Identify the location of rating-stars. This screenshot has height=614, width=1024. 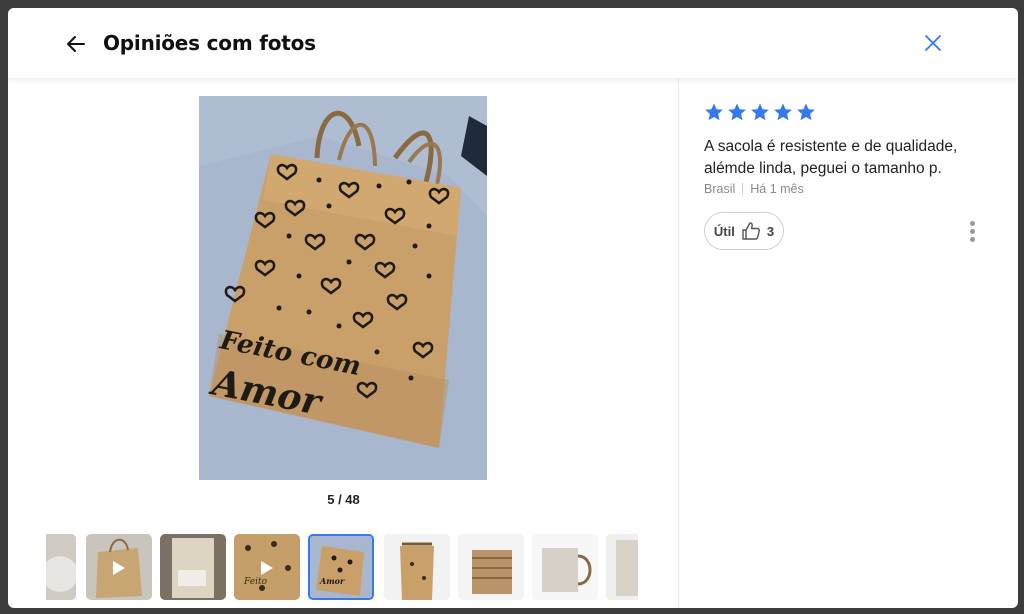
(760, 113).